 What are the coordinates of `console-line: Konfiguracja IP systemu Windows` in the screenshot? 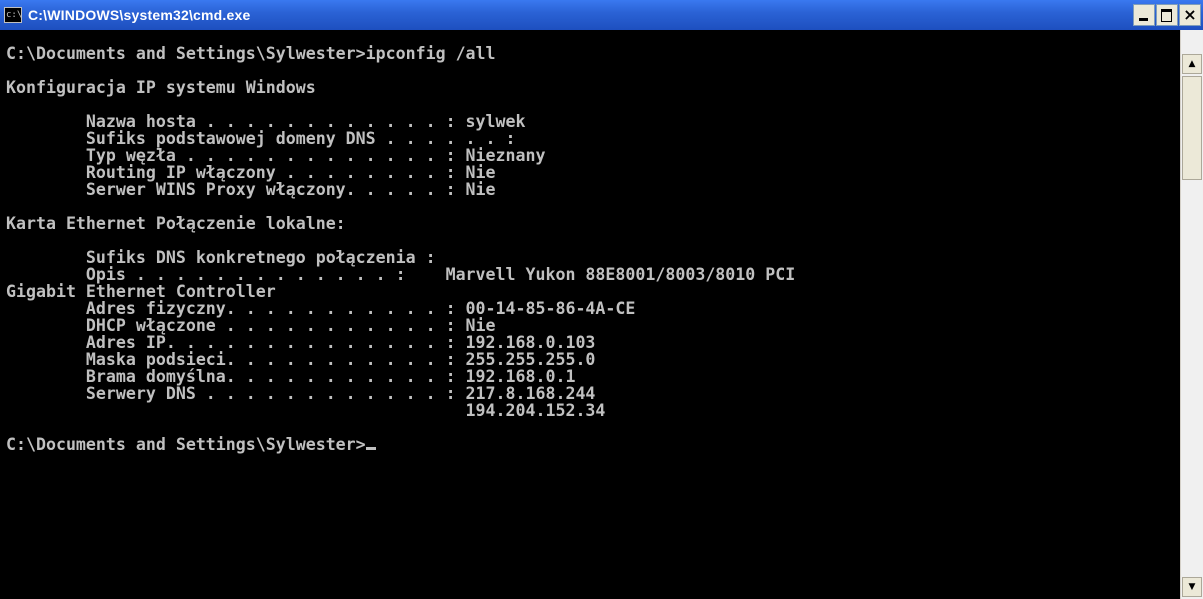 It's located at (161, 87).